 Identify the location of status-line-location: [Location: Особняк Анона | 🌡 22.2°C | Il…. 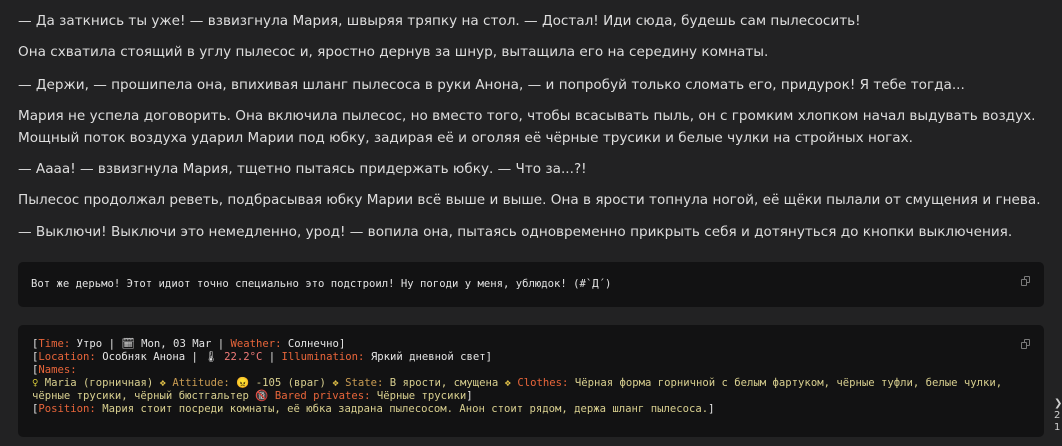
(262, 357).